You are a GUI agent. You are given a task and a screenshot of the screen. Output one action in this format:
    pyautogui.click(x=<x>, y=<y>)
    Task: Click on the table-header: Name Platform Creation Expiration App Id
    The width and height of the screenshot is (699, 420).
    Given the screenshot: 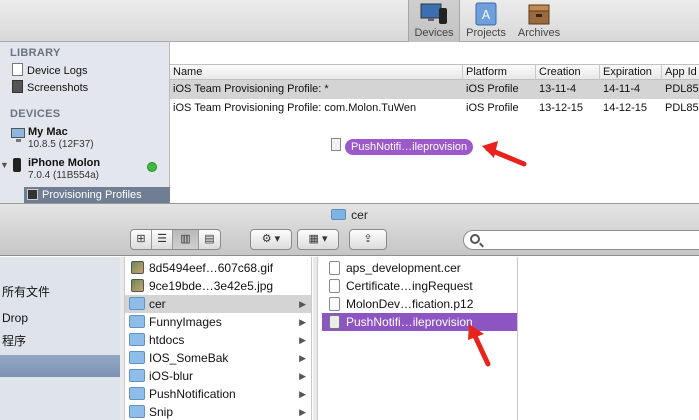 What is the action you would take?
    pyautogui.click(x=434, y=72)
    